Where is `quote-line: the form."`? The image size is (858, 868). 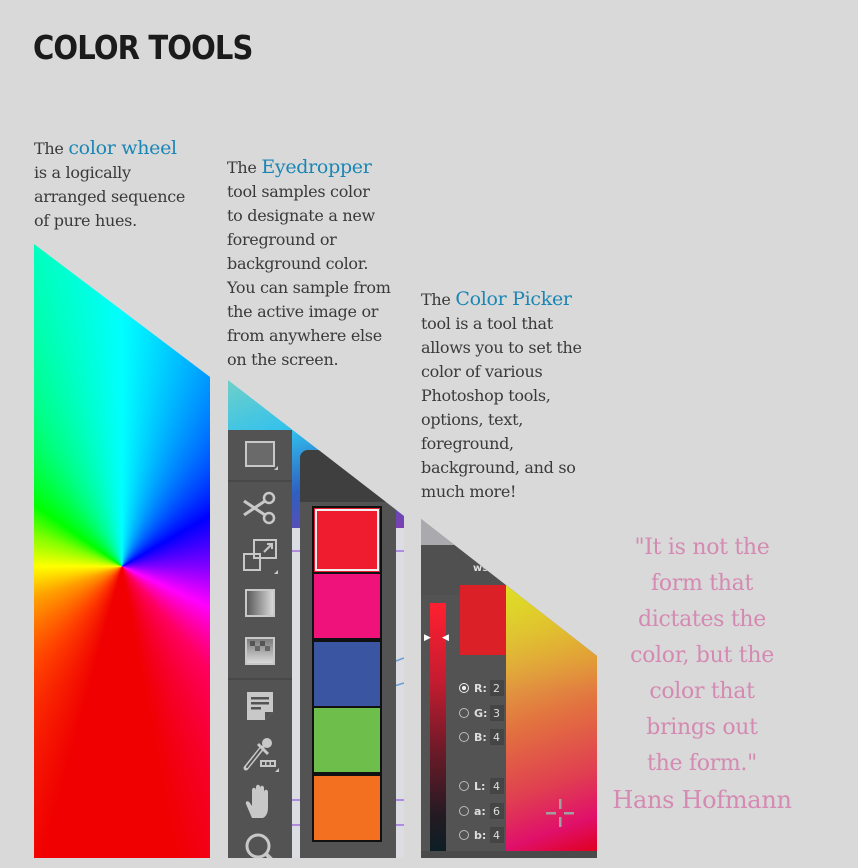 quote-line: the form." is located at coordinates (702, 763).